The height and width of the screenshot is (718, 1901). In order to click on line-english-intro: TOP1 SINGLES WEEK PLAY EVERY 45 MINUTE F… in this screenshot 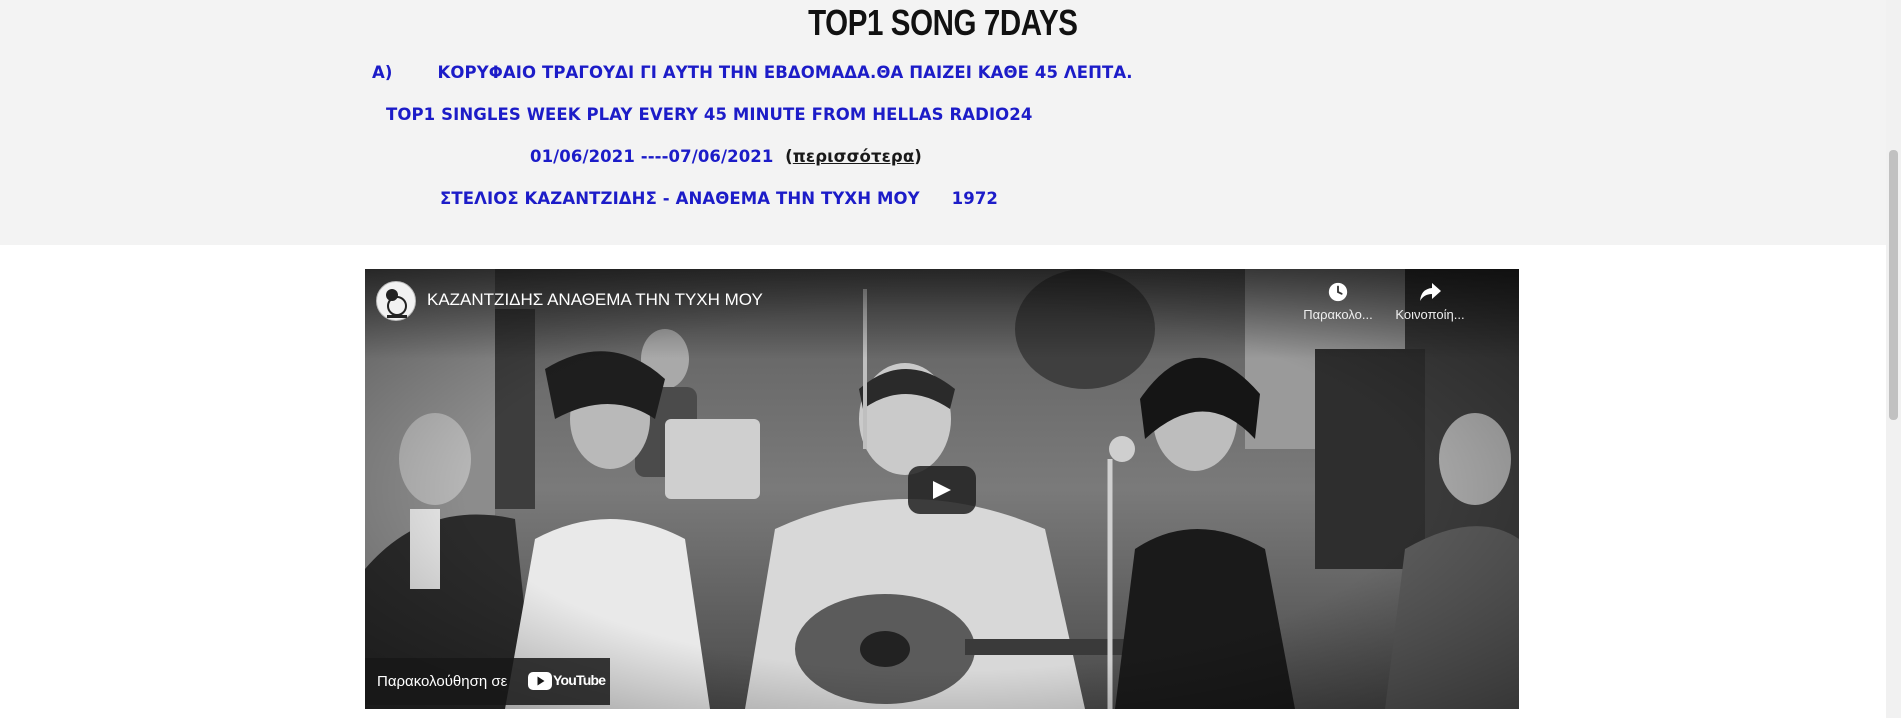, I will do `click(709, 114)`.